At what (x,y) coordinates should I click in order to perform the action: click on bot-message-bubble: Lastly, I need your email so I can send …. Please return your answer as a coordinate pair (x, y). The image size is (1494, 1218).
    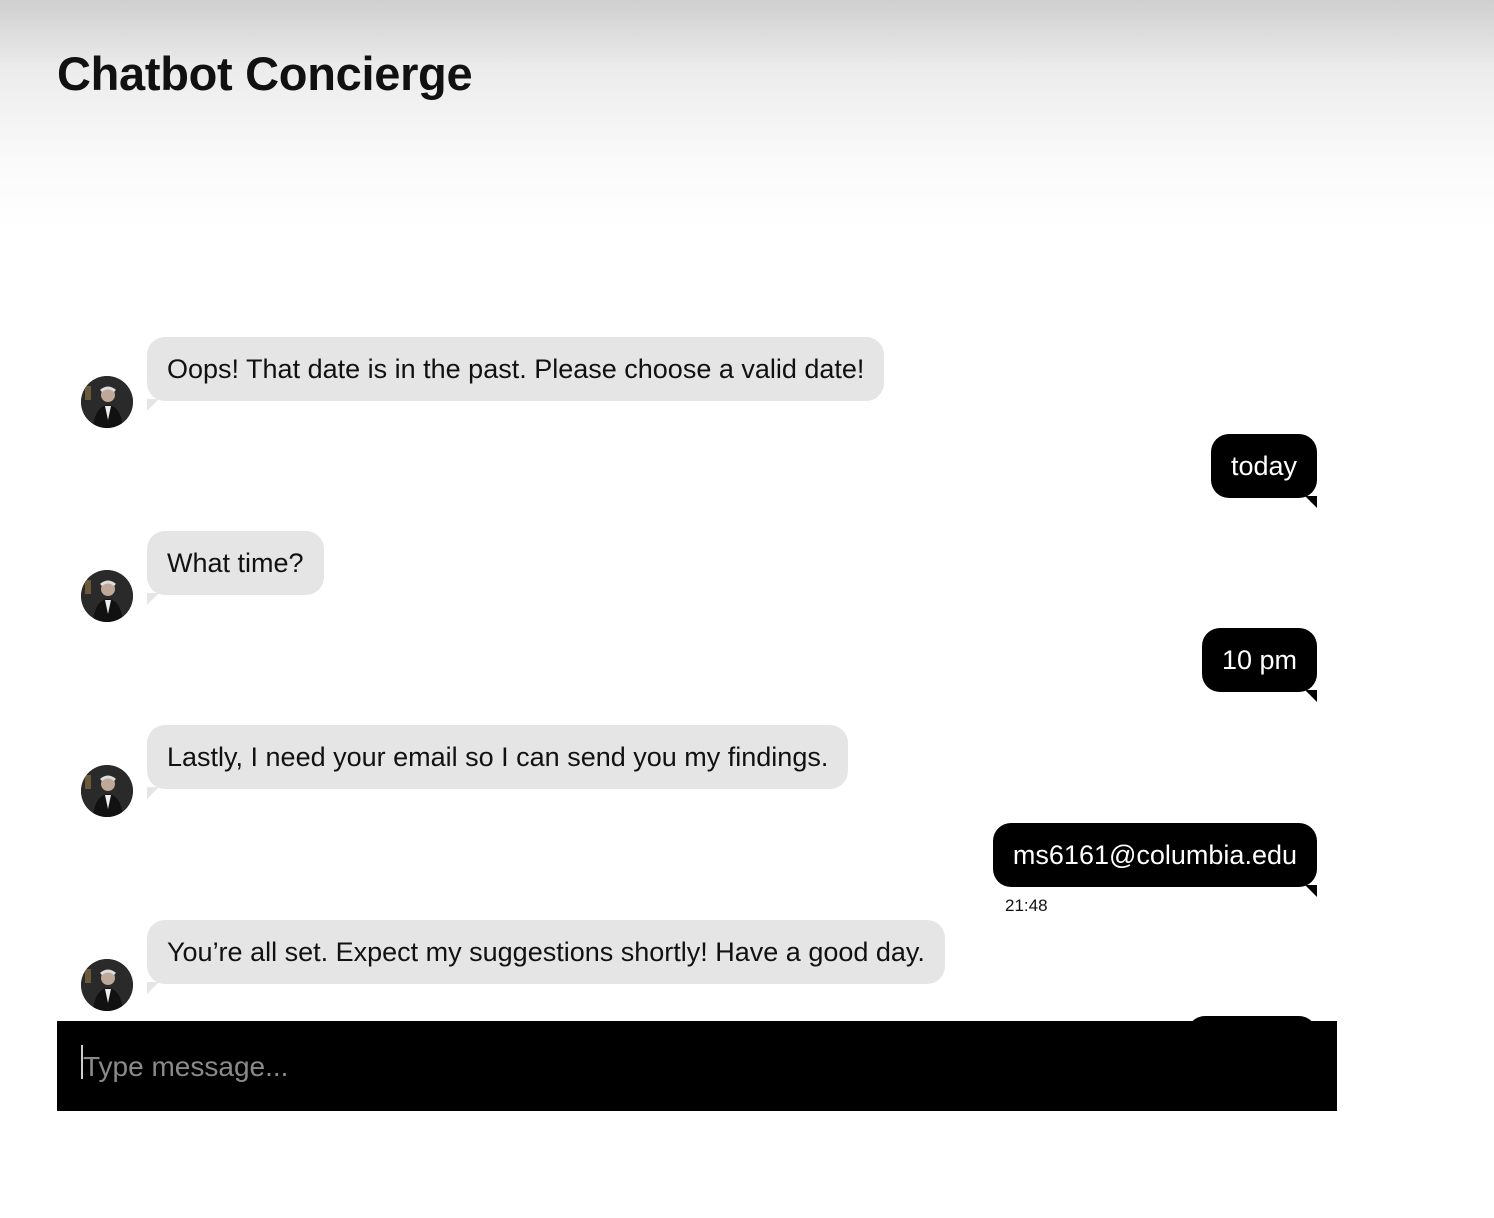
    Looking at the image, I should click on (498, 762).